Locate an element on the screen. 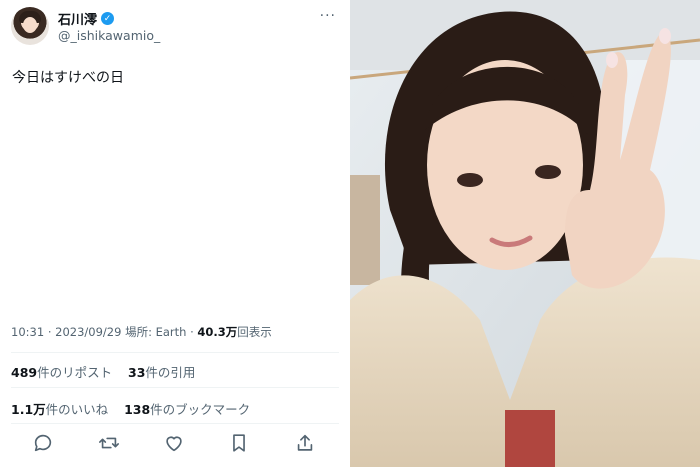  views-label: 回表示 is located at coordinates (254, 332).